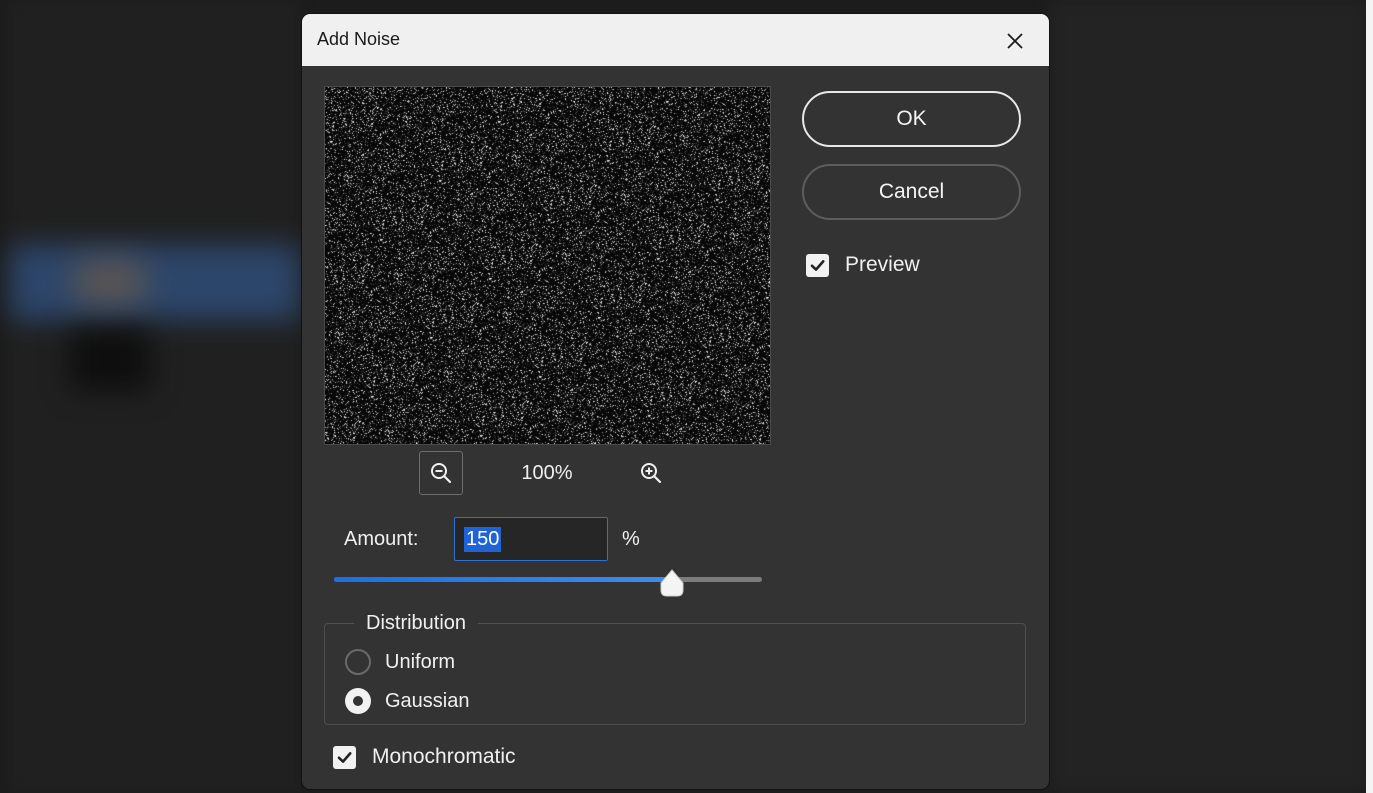 Image resolution: width=1373 pixels, height=793 pixels. Describe the element at coordinates (882, 264) in the screenshot. I see `preview-label: Preview` at that location.